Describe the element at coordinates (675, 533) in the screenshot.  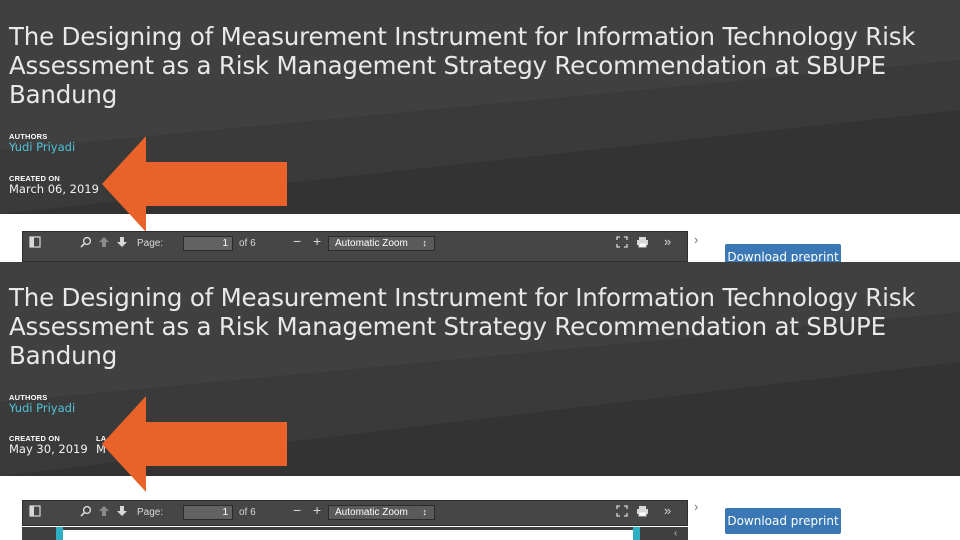
I see `scrollbar-handle: ‹` at that location.